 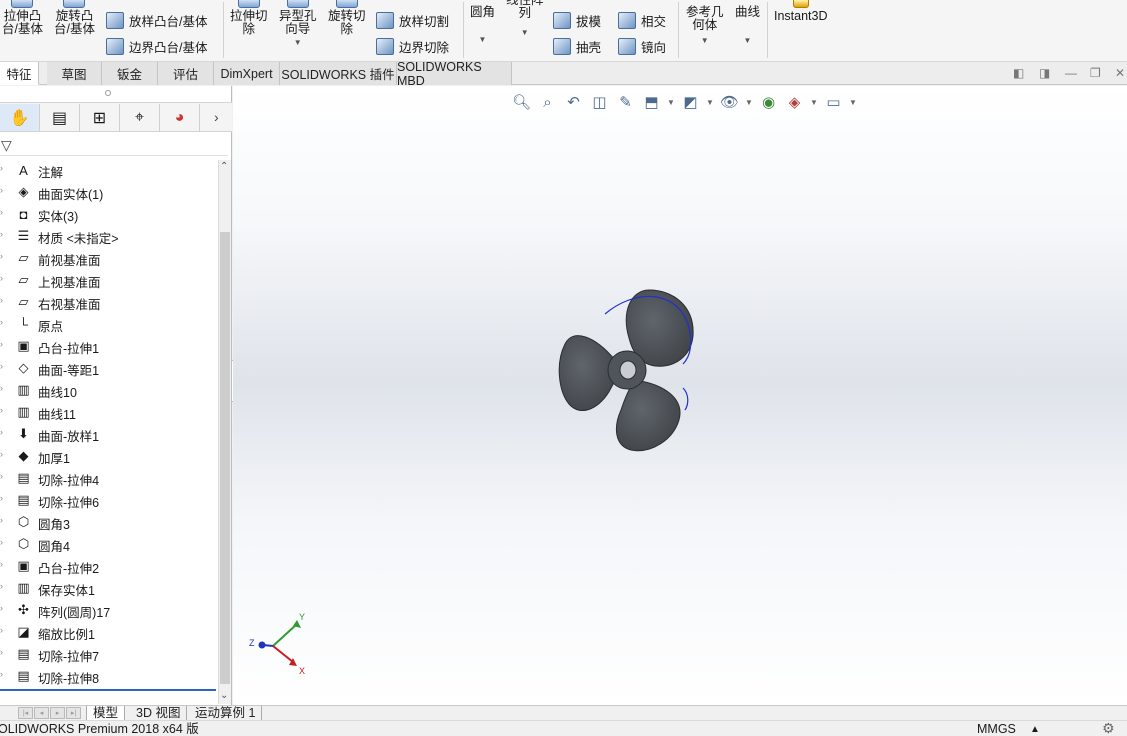 What do you see at coordinates (109, 192) in the screenshot?
I see `tree-item: › ◈ 曲面实体(1)` at bounding box center [109, 192].